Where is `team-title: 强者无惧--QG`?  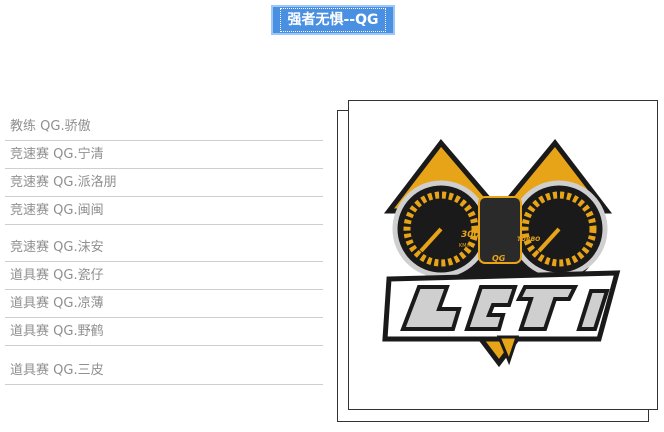 team-title: 强者无惧--QG is located at coordinates (333, 20).